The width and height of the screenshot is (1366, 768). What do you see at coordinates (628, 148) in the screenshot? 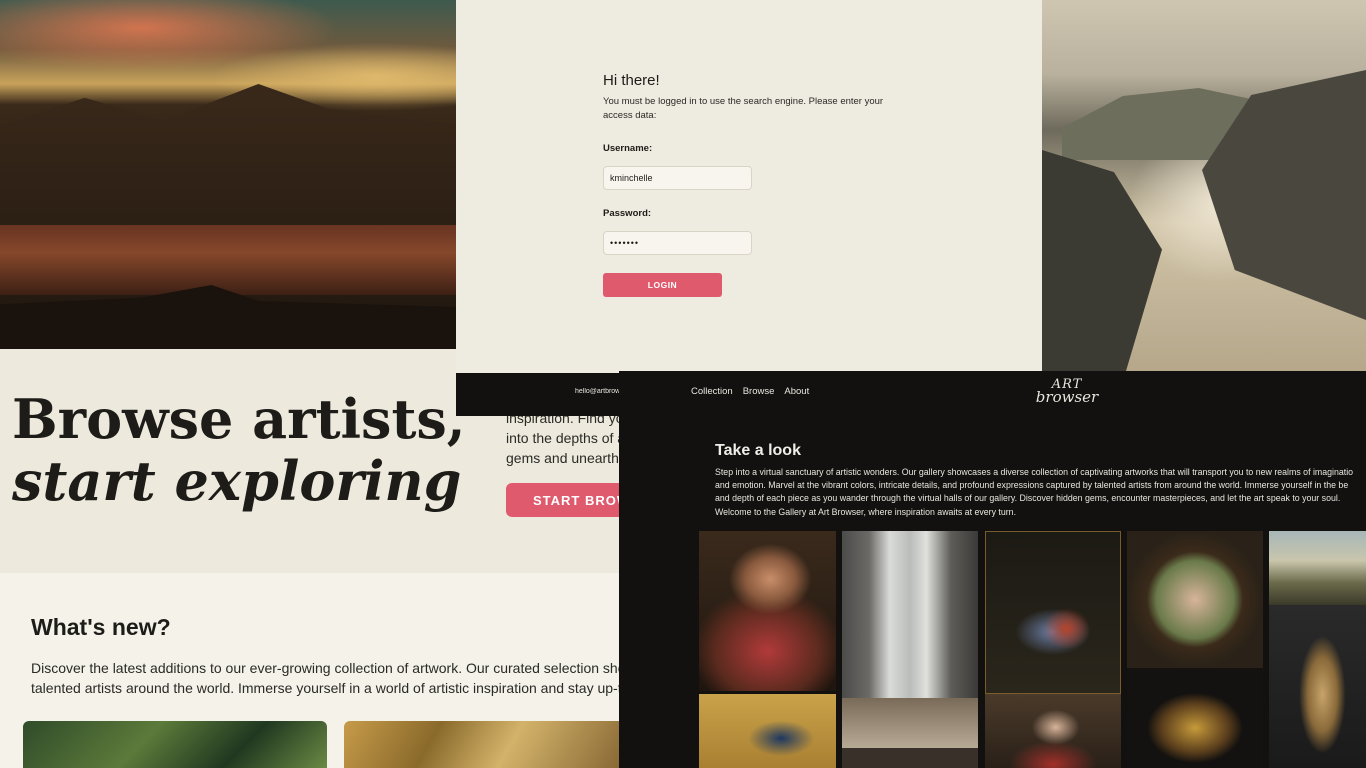
I see `username-label: Username:` at bounding box center [628, 148].